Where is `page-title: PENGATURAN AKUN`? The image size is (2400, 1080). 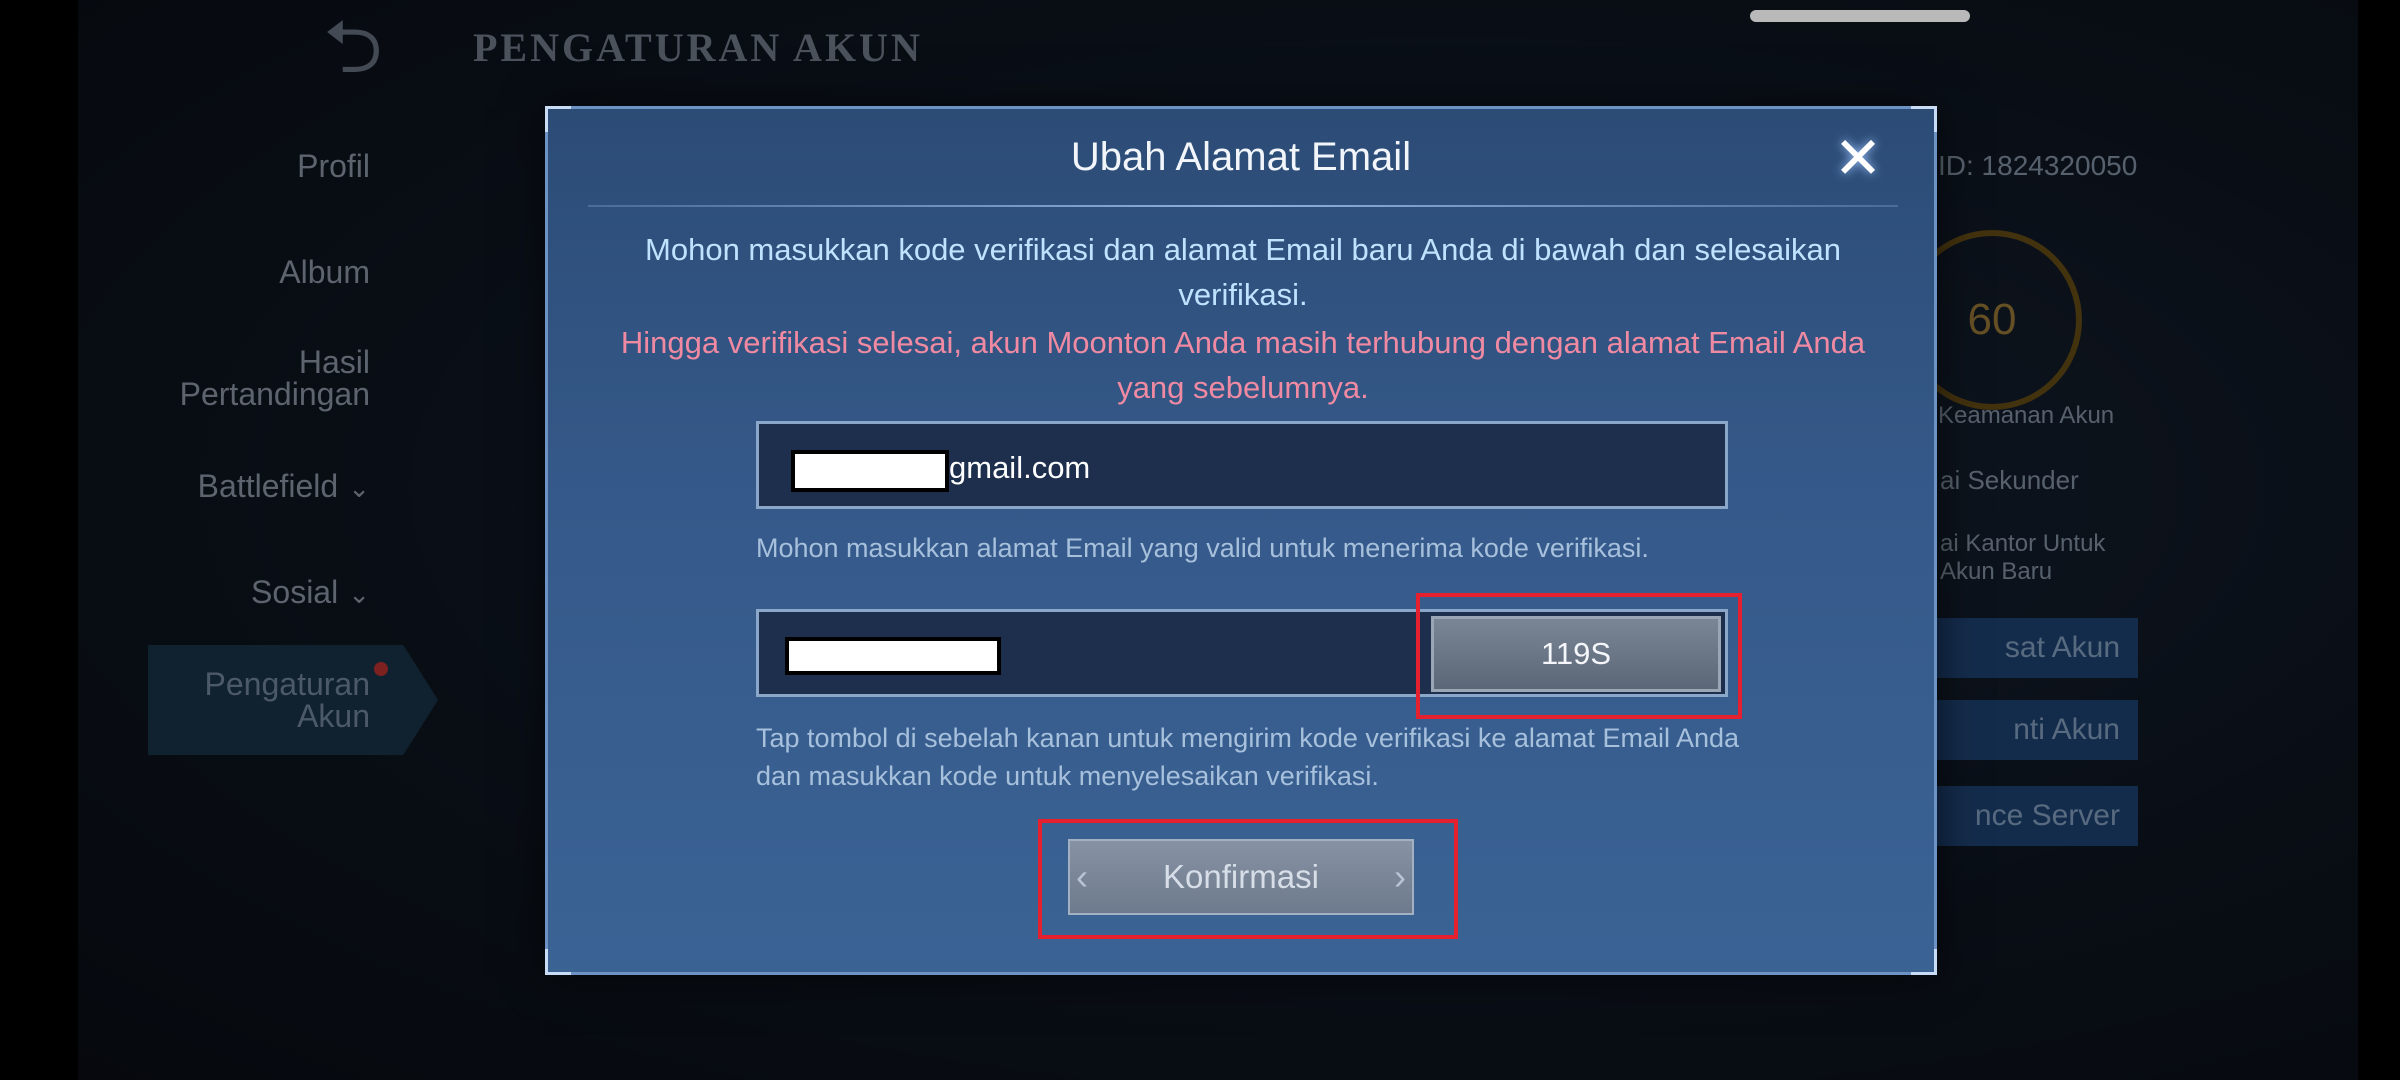
page-title: PENGATURAN AKUN is located at coordinates (698, 47).